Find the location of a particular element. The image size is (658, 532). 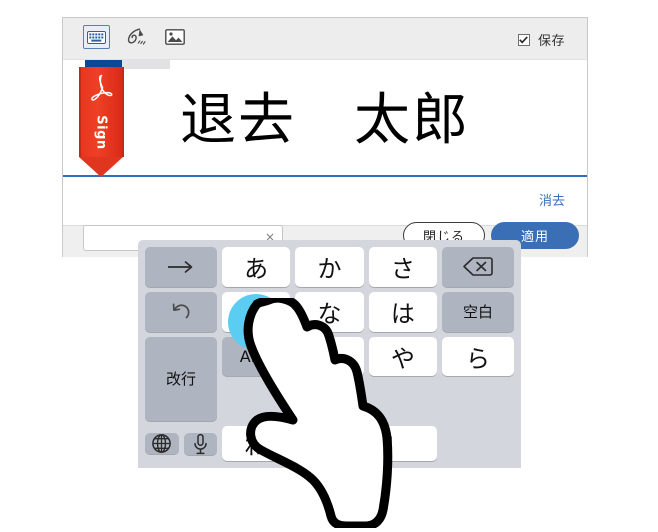

key-ya: や is located at coordinates (402, 356).